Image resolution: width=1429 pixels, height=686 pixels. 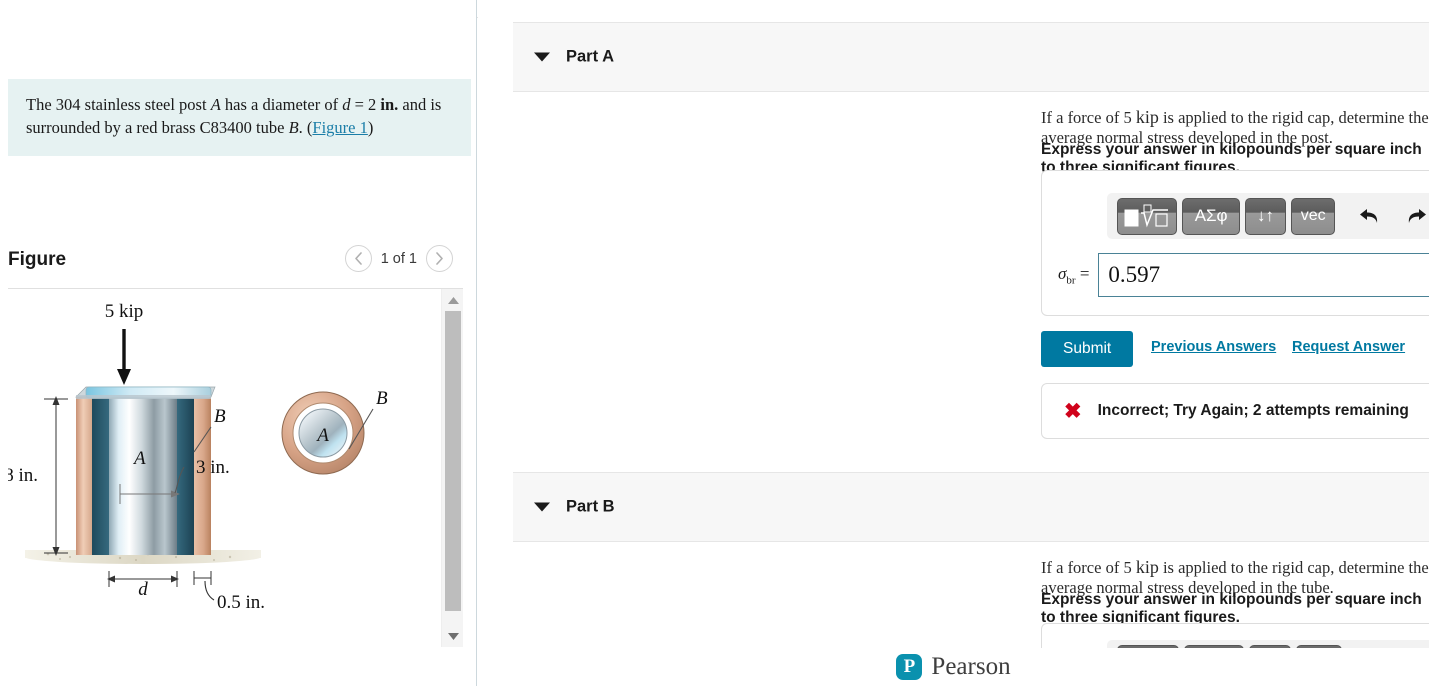 What do you see at coordinates (293, 128) in the screenshot?
I see `problem-var-b: B` at bounding box center [293, 128].